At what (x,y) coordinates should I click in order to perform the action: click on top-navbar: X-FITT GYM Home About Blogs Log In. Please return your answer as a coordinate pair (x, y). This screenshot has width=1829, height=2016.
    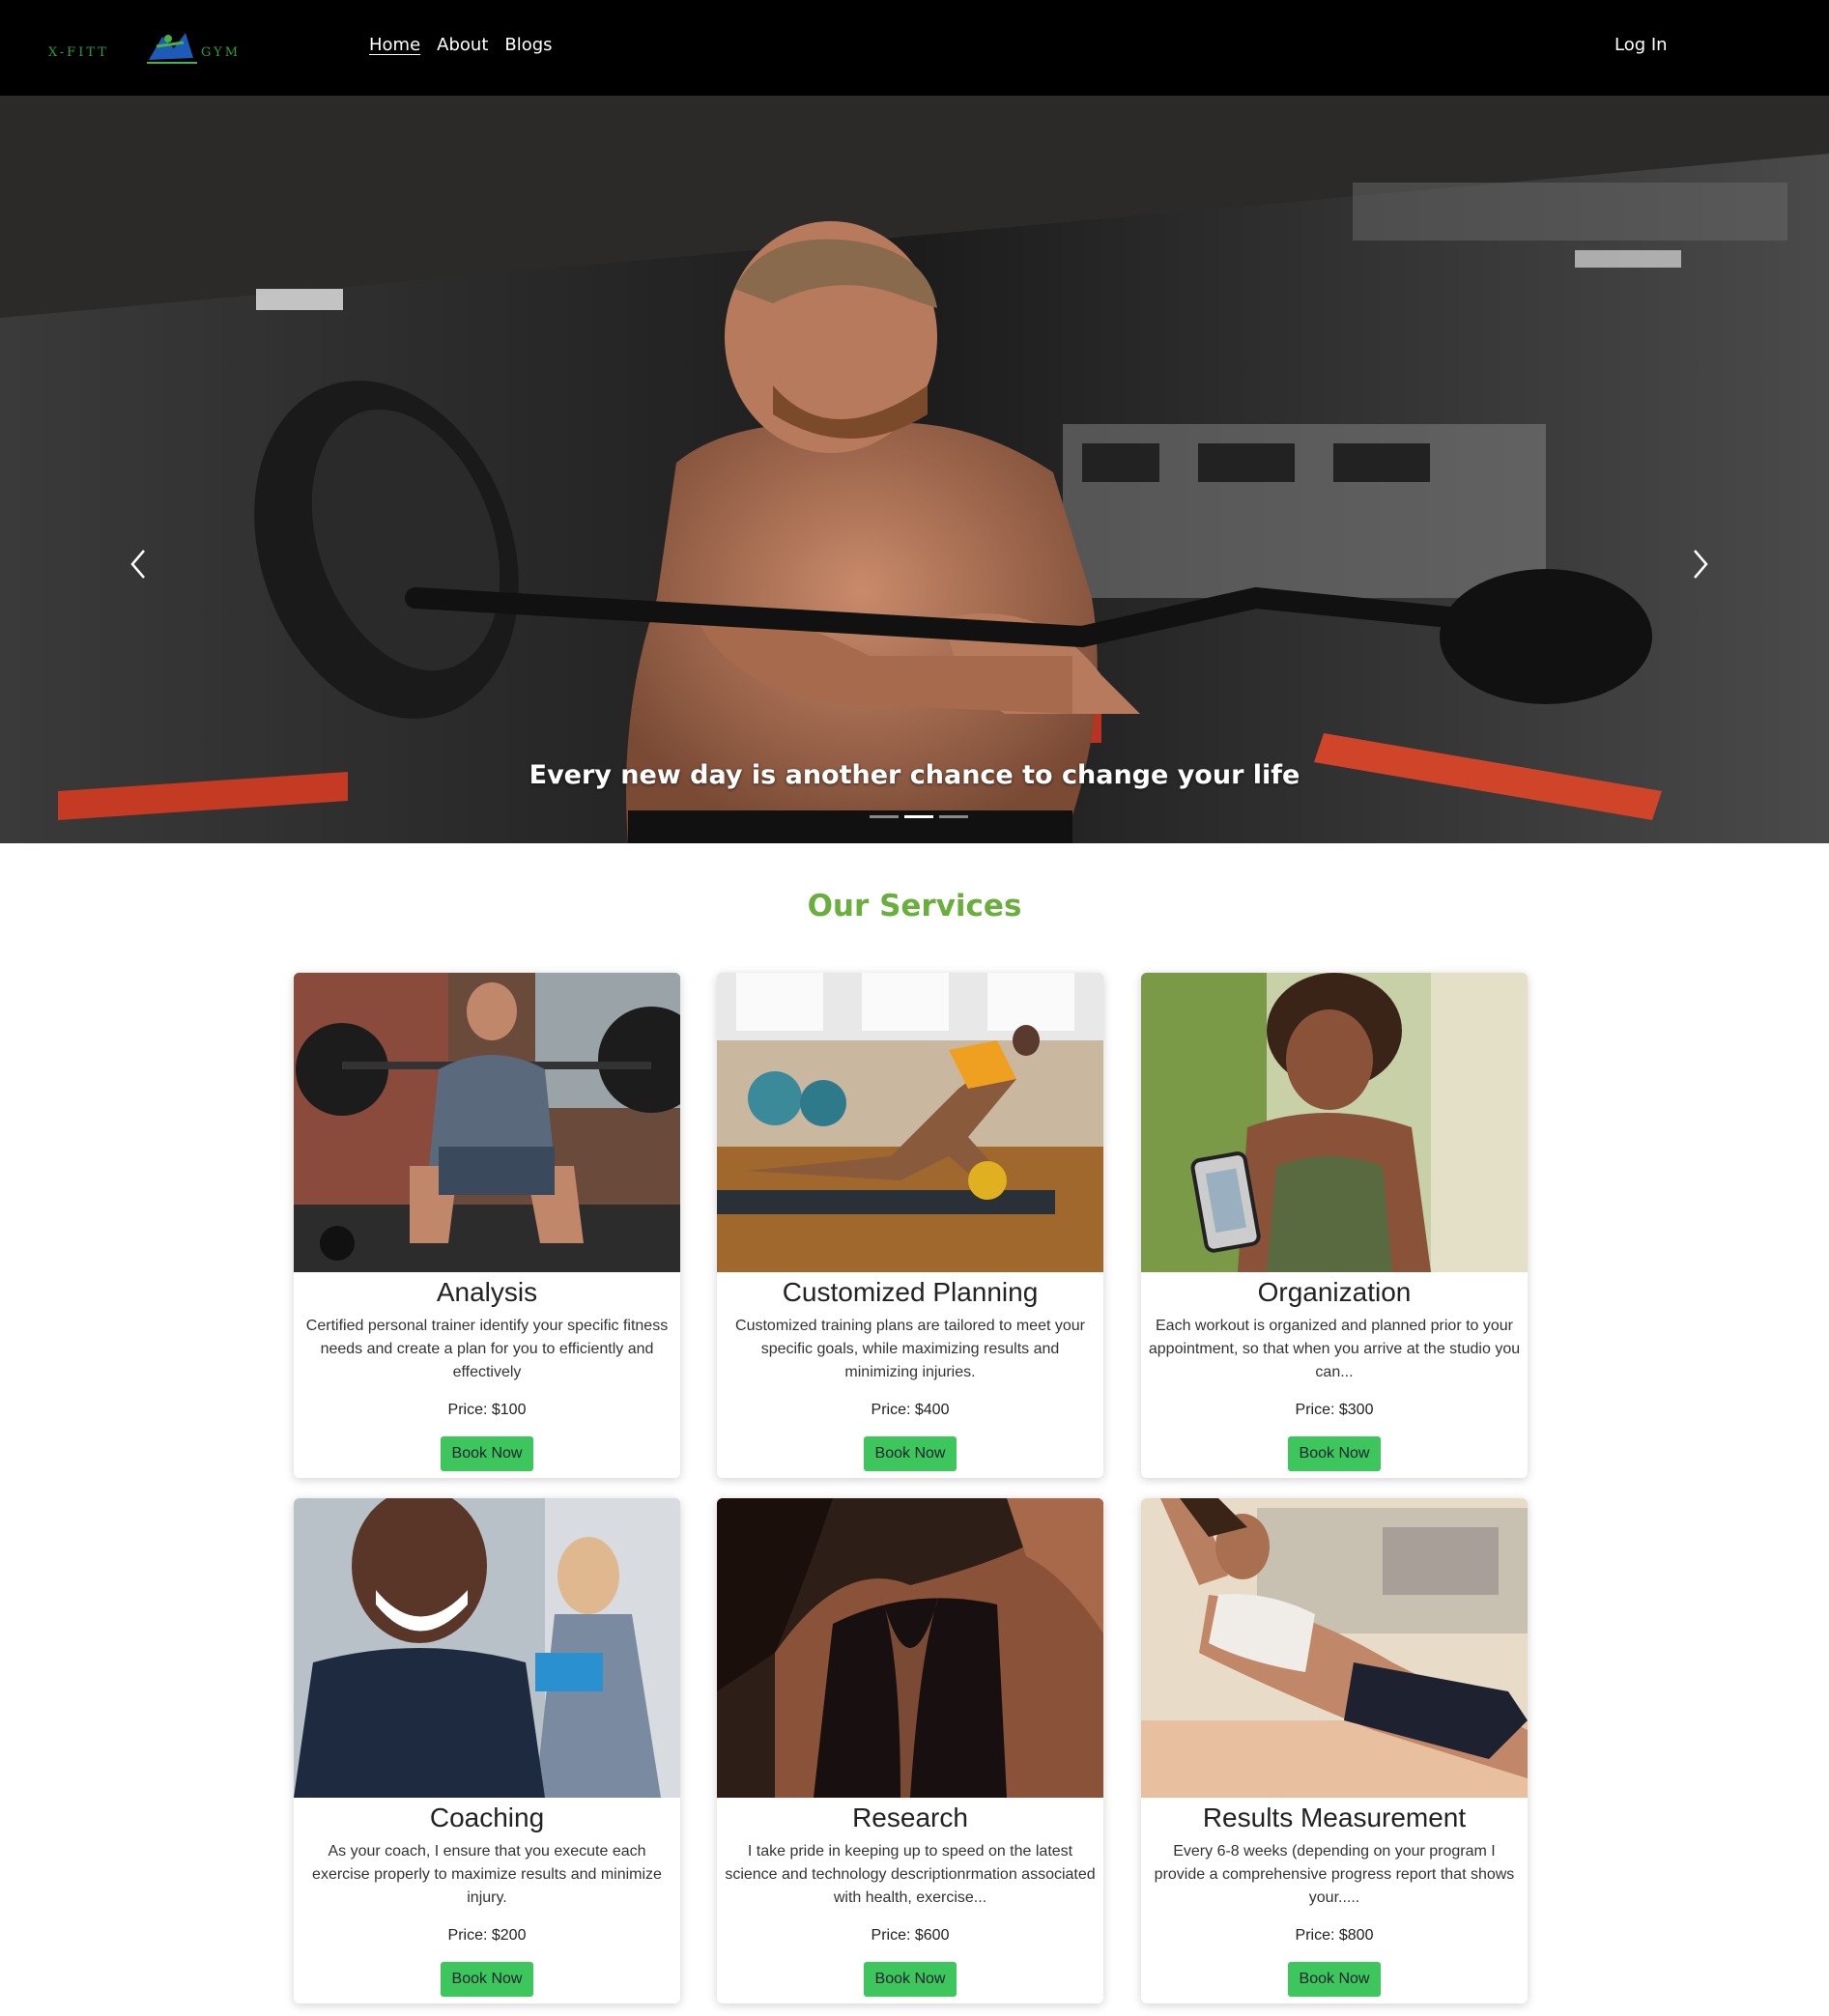
    Looking at the image, I should click on (914, 48).